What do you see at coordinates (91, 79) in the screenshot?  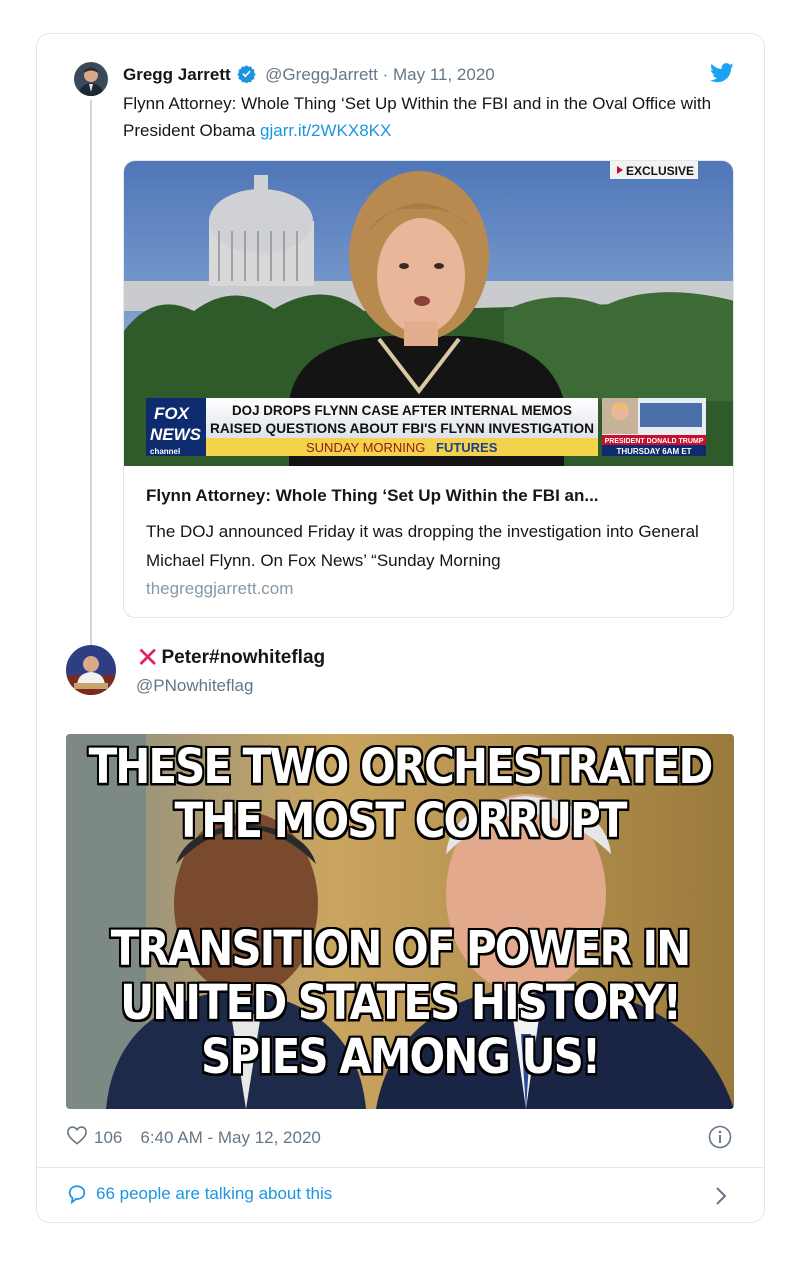 I see `avatar-gregg-jarrett` at bounding box center [91, 79].